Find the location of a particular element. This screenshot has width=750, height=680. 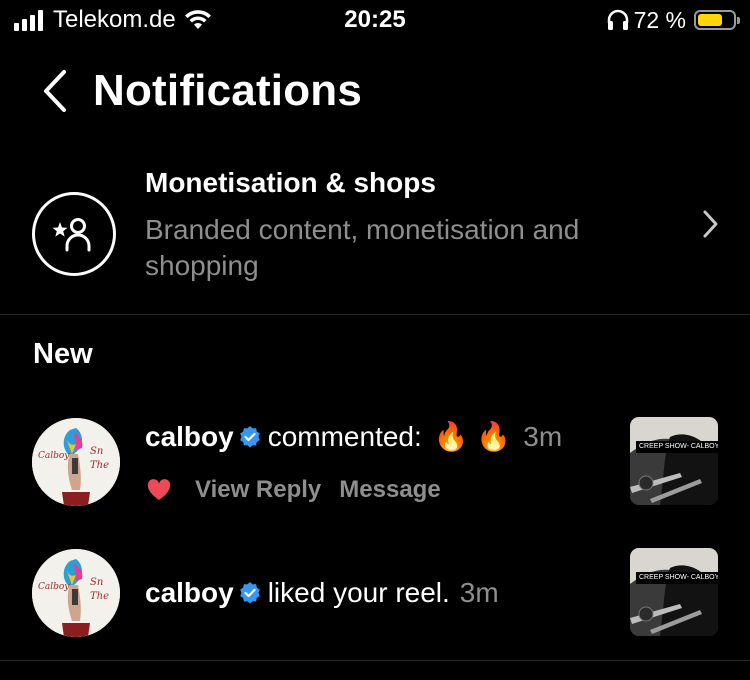

chevron-right-icon is located at coordinates (710, 224).